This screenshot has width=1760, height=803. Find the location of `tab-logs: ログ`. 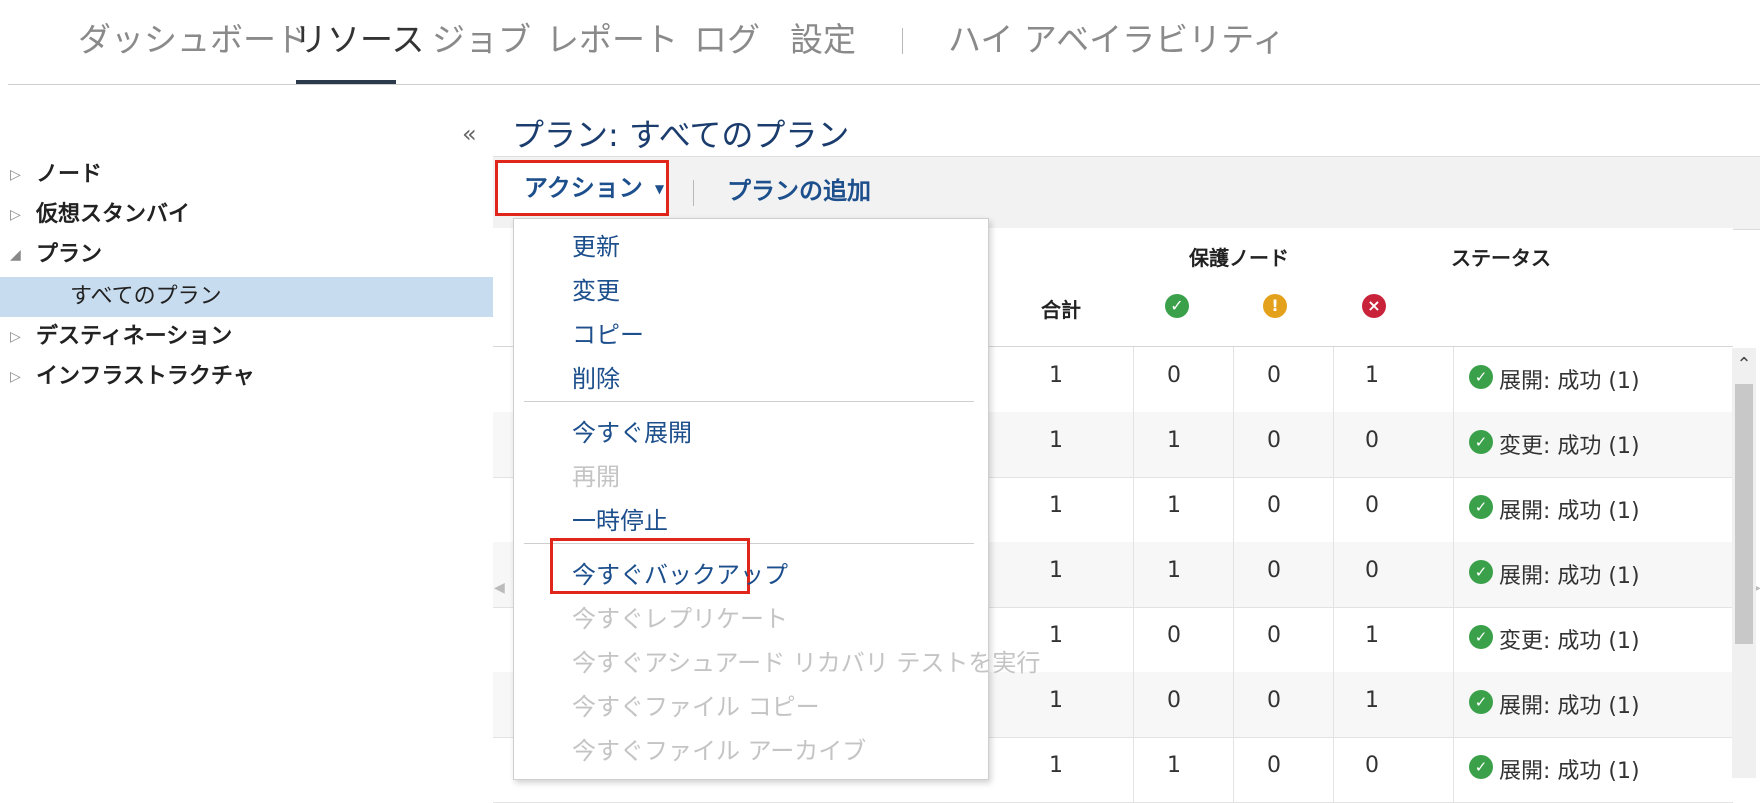

tab-logs: ログ is located at coordinates (727, 40).